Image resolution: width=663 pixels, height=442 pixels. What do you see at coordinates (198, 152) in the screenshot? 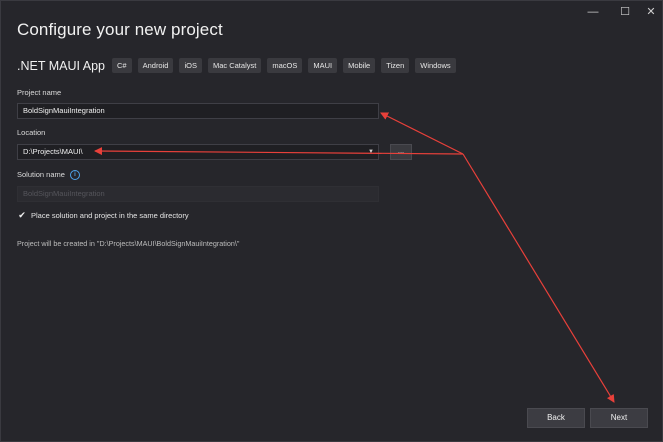
I see `location-combobox: D:\Projects\MAUI\ ▼` at bounding box center [198, 152].